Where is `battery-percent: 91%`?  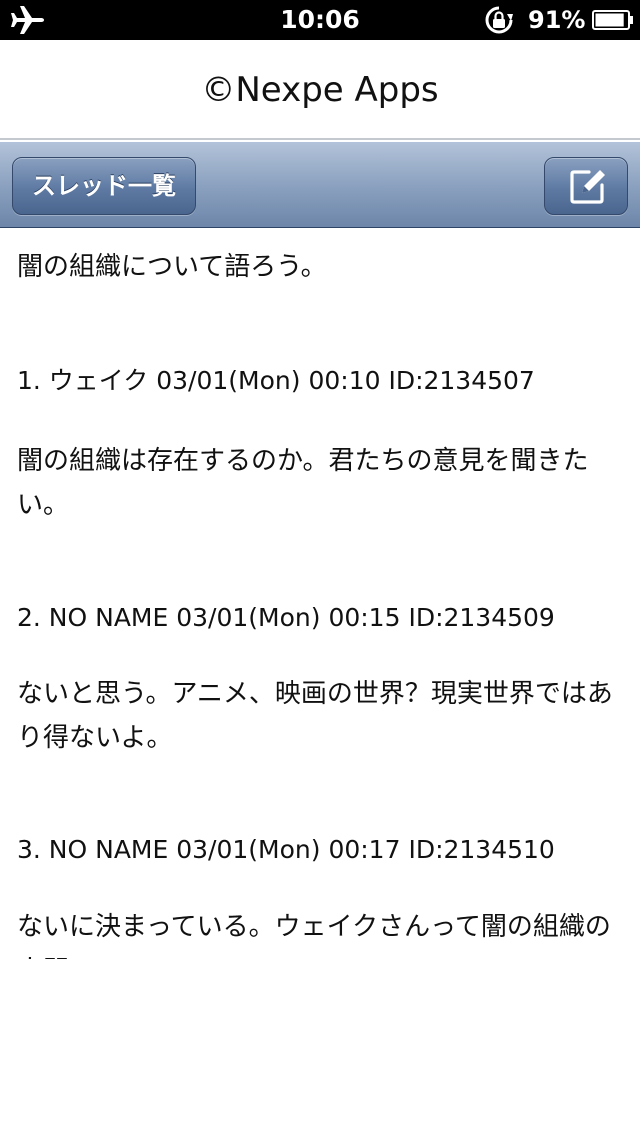
battery-percent: 91% is located at coordinates (557, 20).